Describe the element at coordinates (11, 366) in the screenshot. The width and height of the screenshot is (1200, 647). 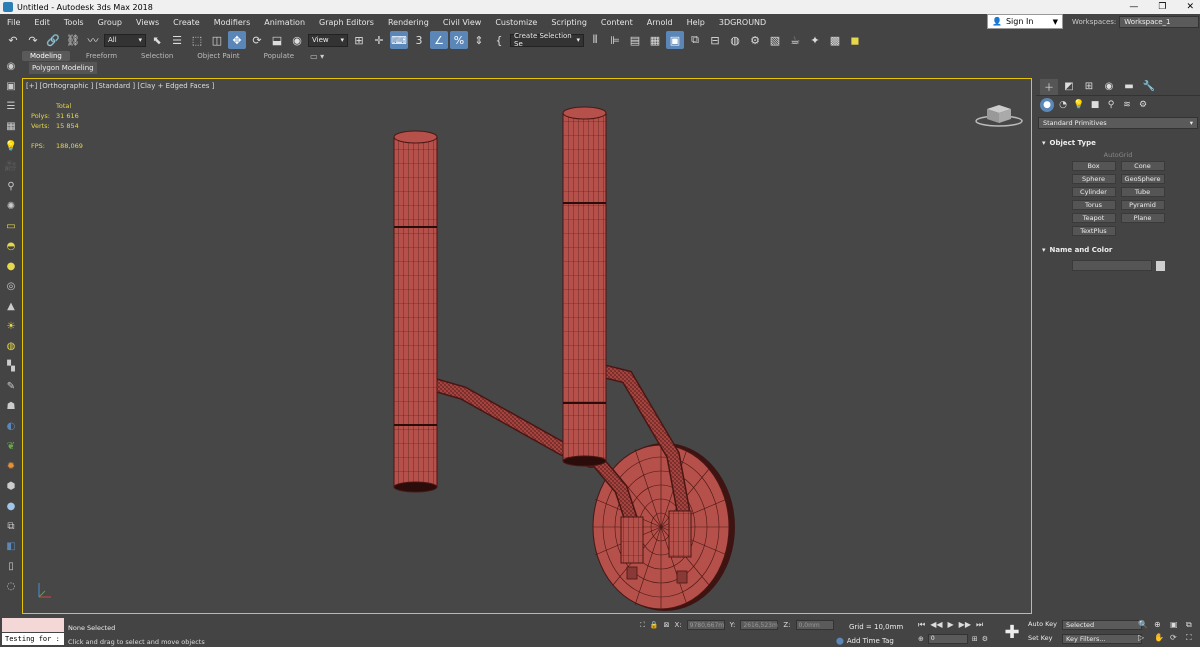
I see `grid-icon: ▚` at that location.